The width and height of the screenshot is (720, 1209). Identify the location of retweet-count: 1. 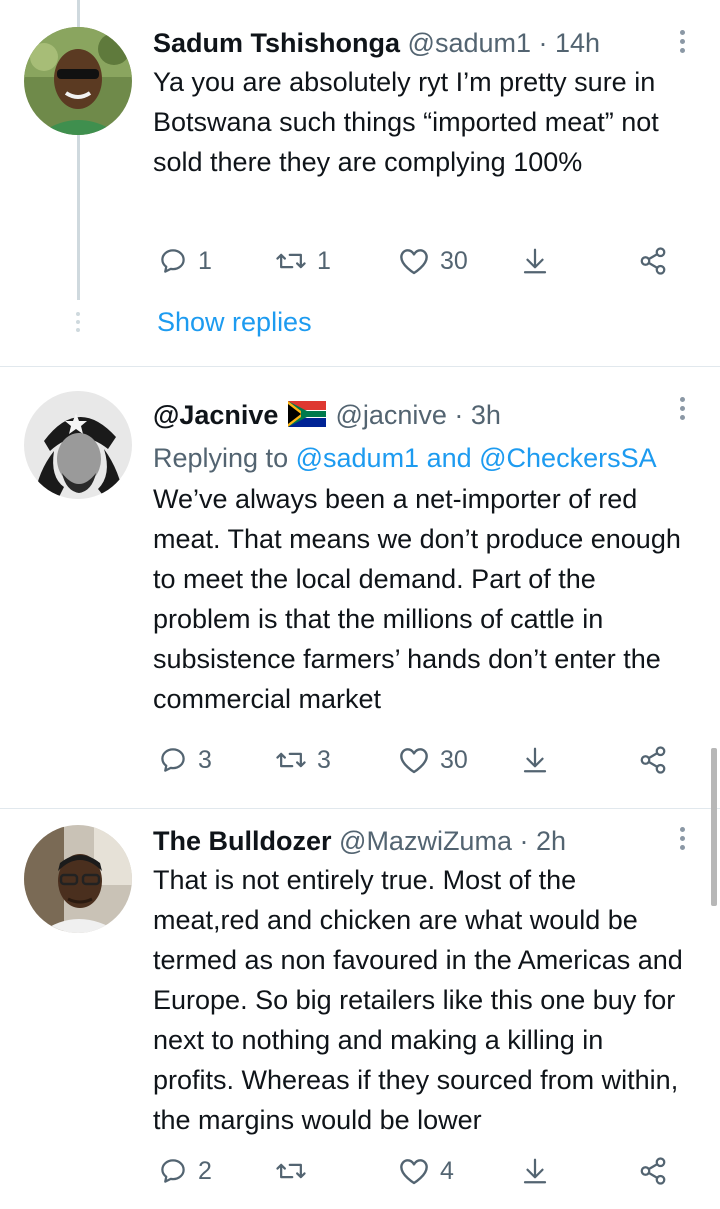
(324, 260).